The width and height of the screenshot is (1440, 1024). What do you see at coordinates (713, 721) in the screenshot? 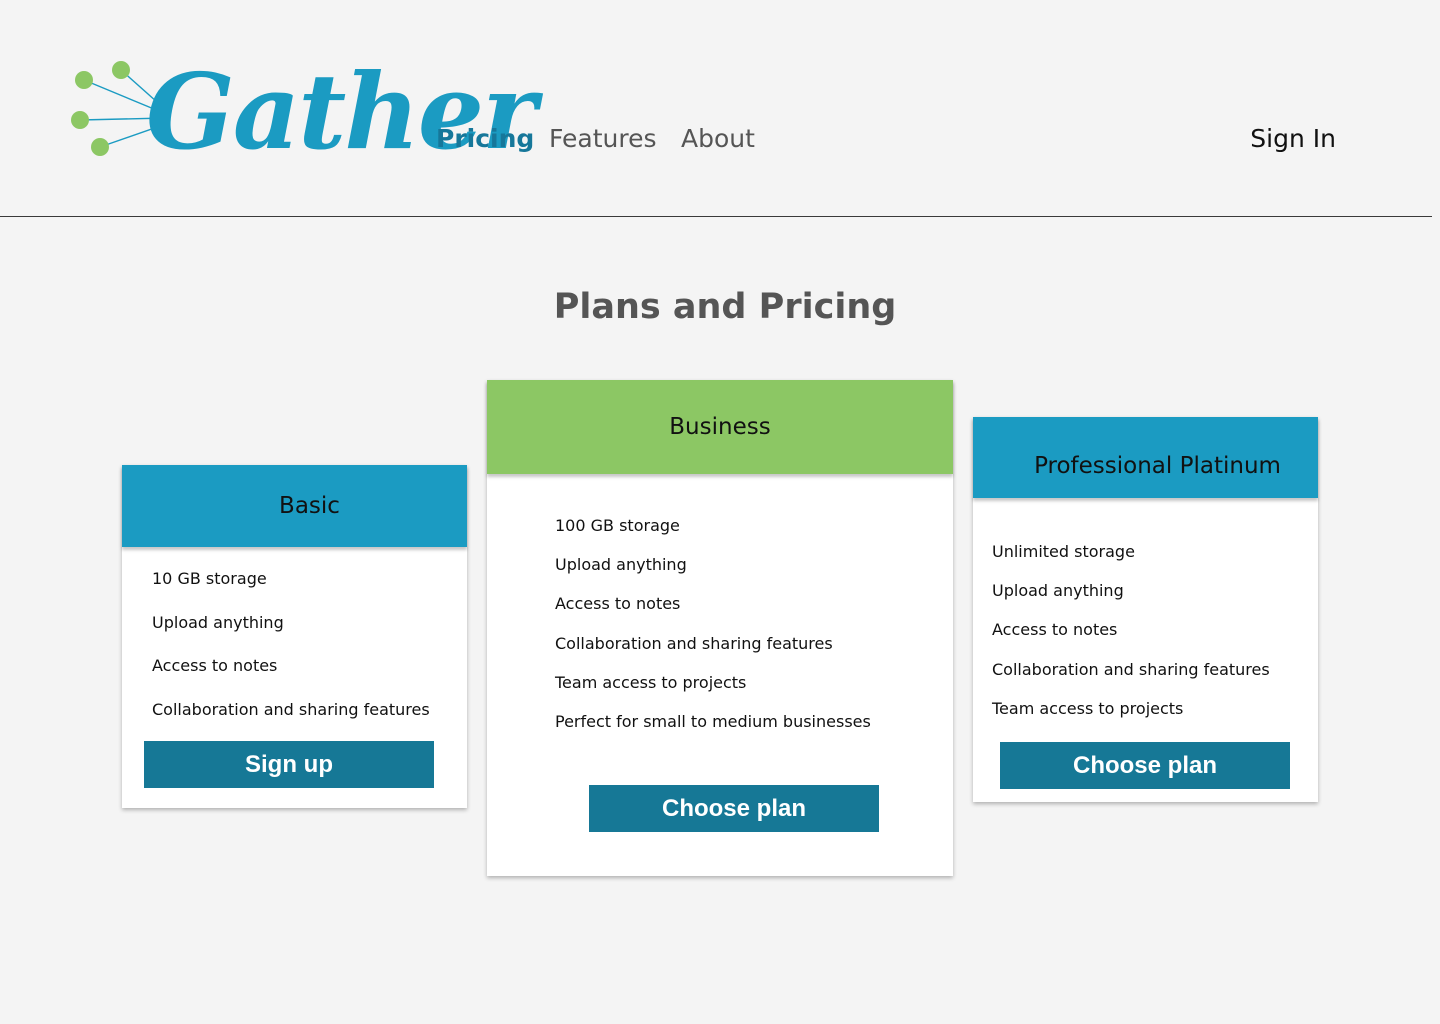
I see `plan-feature: Perfect for small to medium businesses` at bounding box center [713, 721].